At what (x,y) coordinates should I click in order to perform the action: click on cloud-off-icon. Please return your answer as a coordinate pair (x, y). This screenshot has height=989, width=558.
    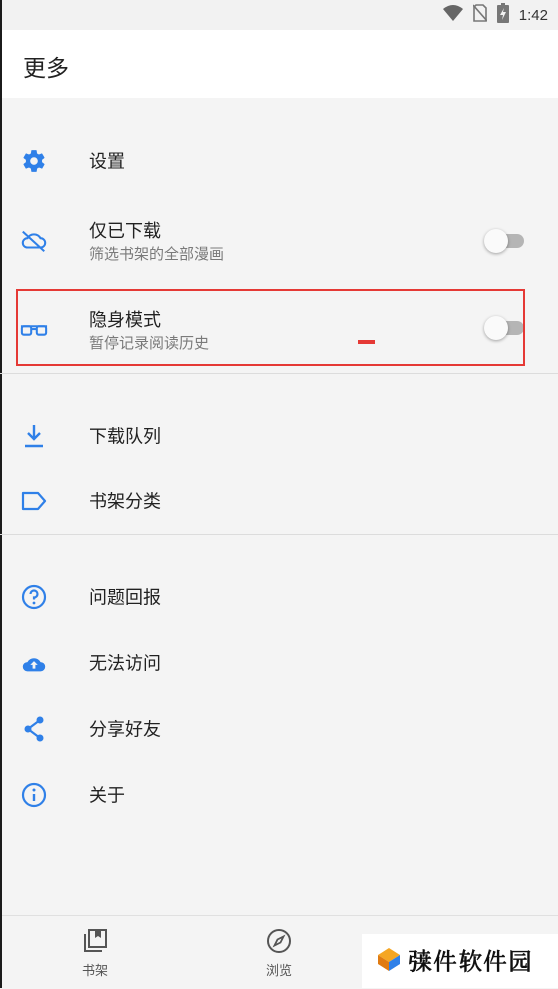
    Looking at the image, I should click on (34, 241).